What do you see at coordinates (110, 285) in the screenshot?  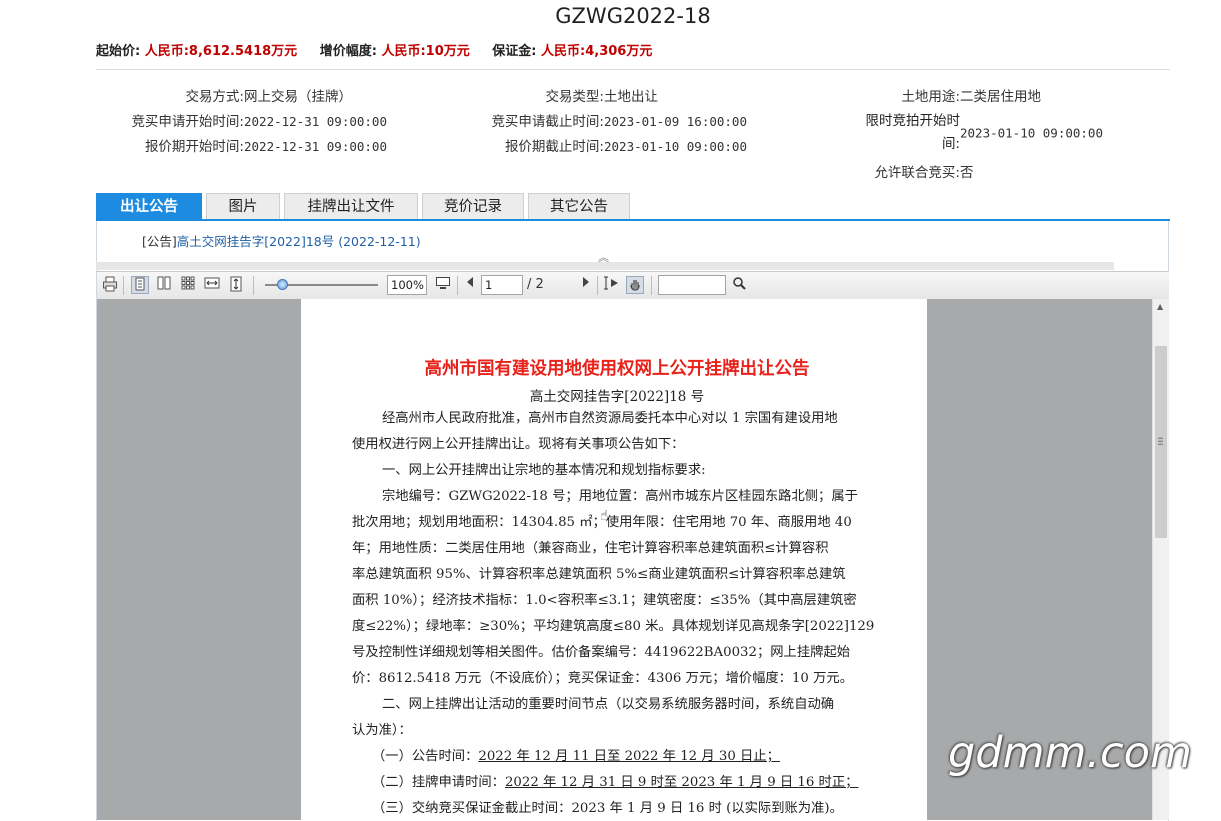 I see `print-icon` at bounding box center [110, 285].